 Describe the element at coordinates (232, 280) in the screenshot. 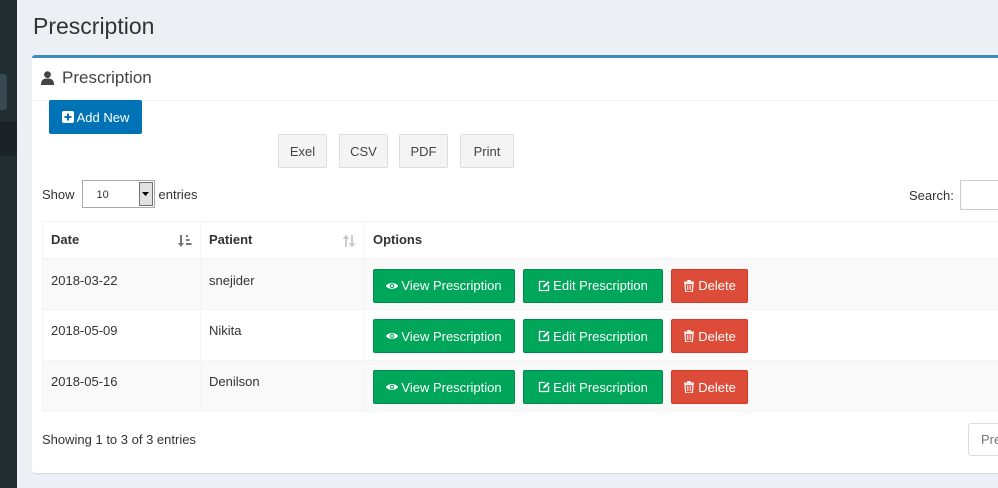

I see `patient-value: snejider` at that location.